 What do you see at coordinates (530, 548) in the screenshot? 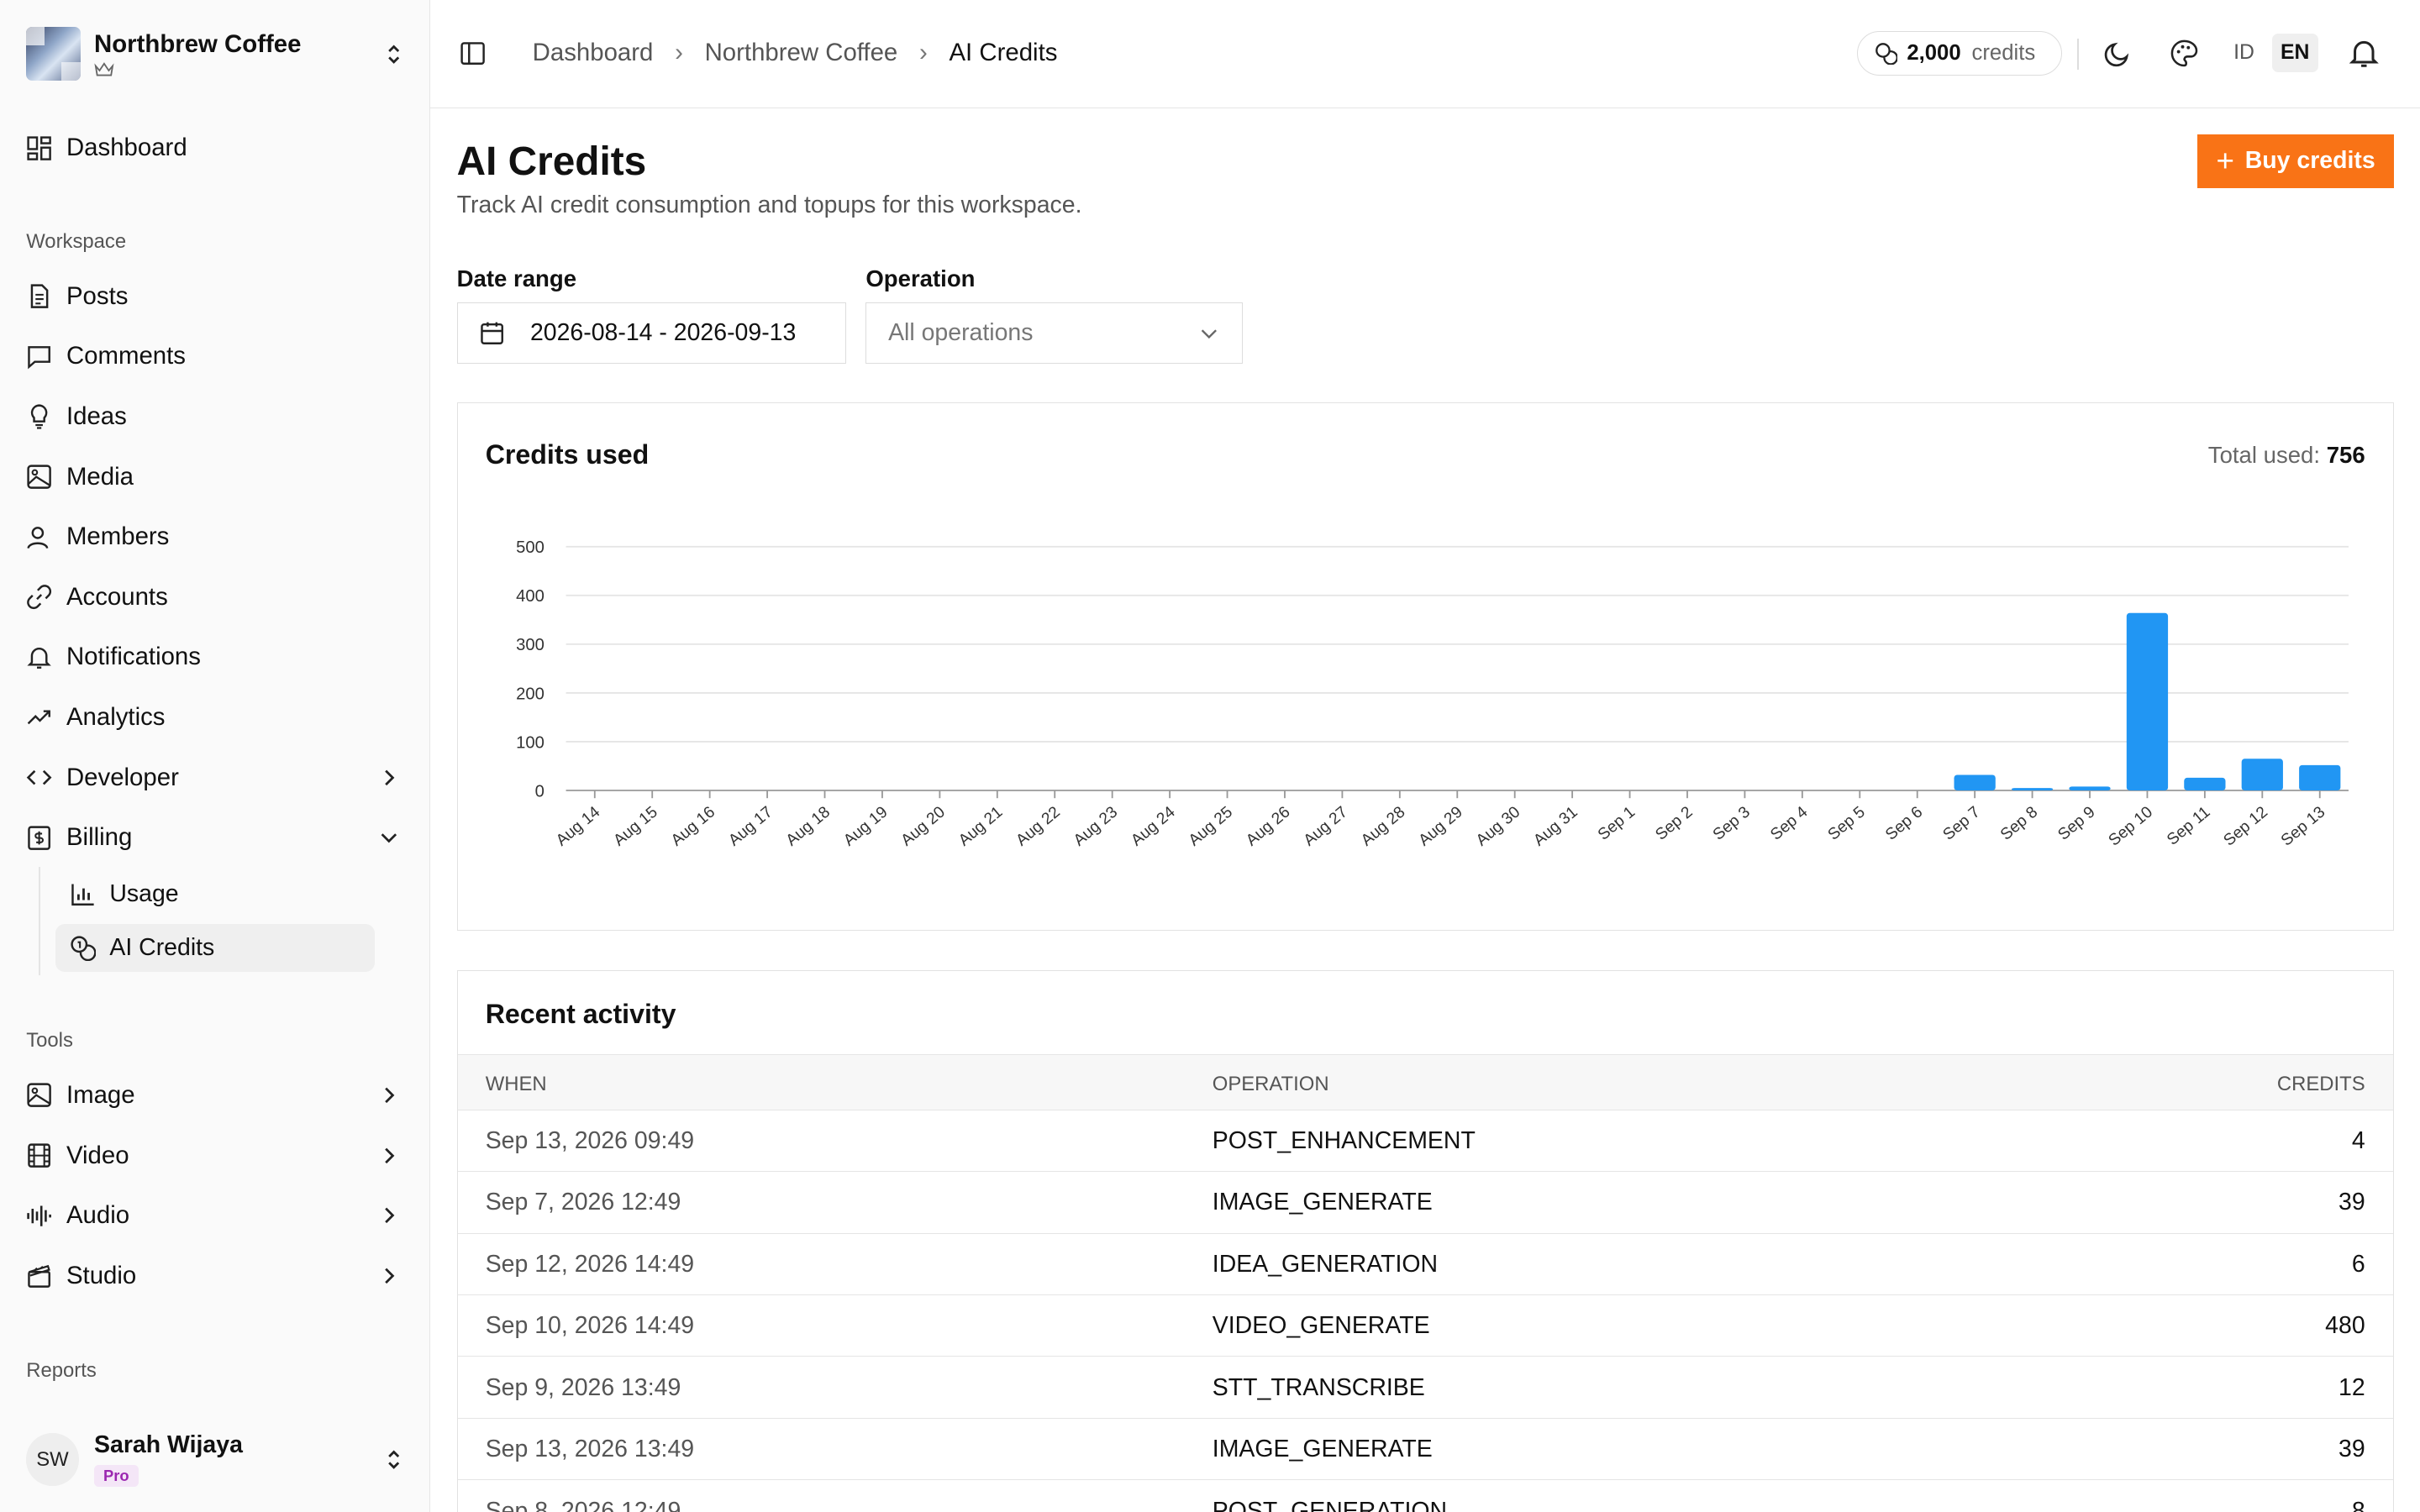
I see `y-tick-label: 500` at bounding box center [530, 548].